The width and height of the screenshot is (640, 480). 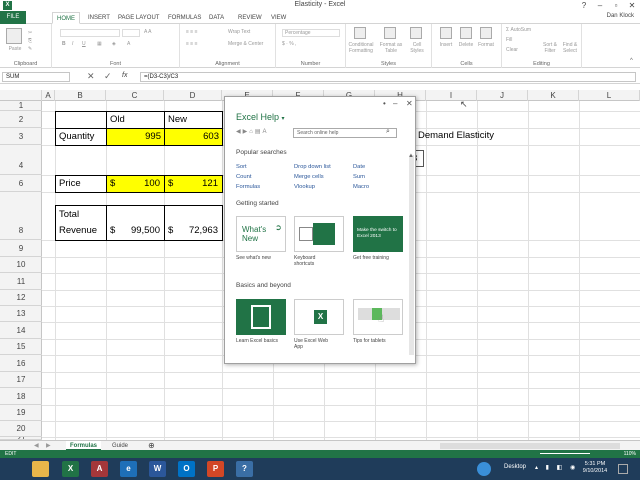 What do you see at coordinates (278, 18) in the screenshot?
I see `tab-view: VIEW` at bounding box center [278, 18].